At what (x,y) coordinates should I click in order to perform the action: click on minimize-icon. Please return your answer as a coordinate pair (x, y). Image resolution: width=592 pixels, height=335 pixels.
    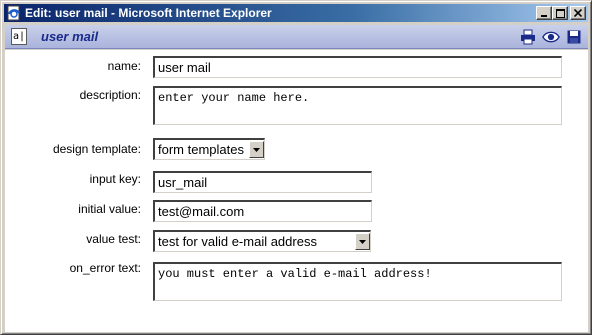
    Looking at the image, I should click on (544, 16).